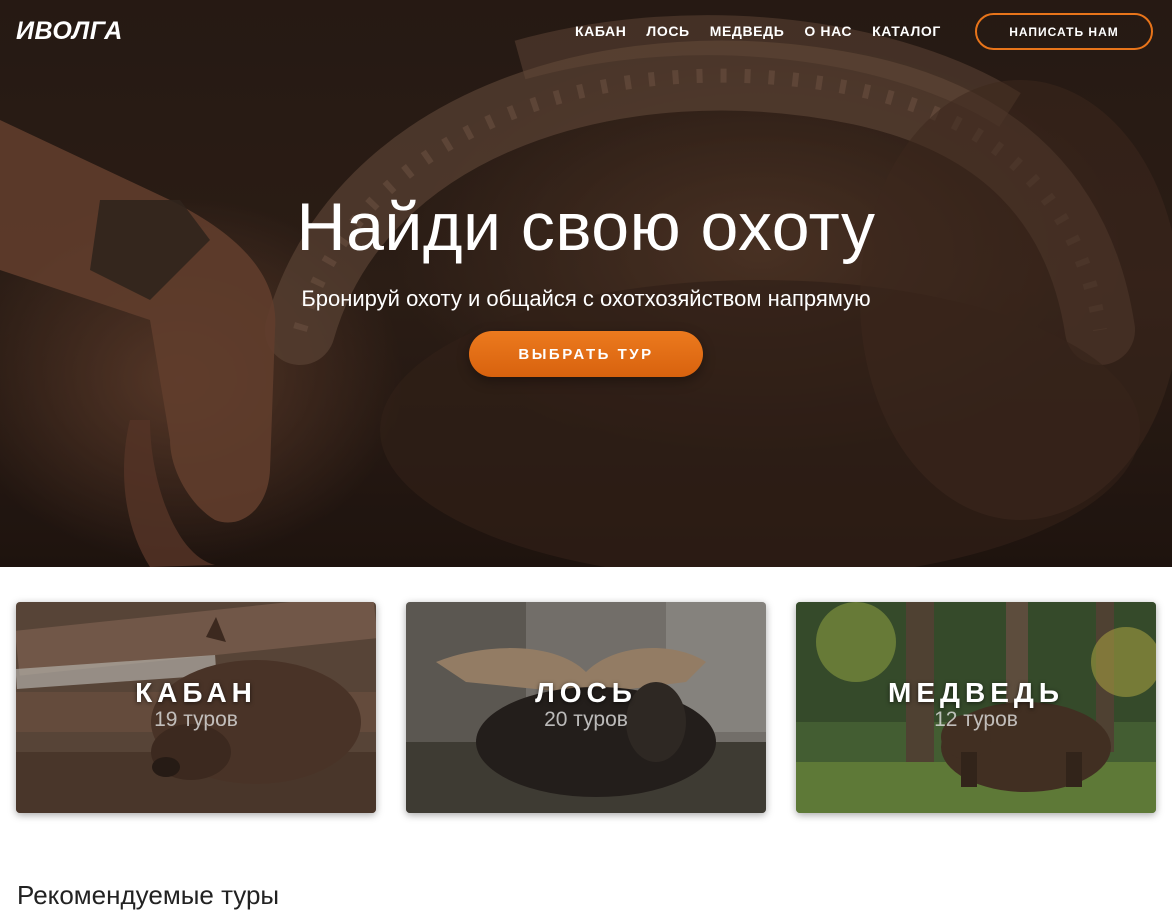 The height and width of the screenshot is (911, 1172). Describe the element at coordinates (69, 31) in the screenshot. I see `site-logo: ИВОЛГА` at that location.